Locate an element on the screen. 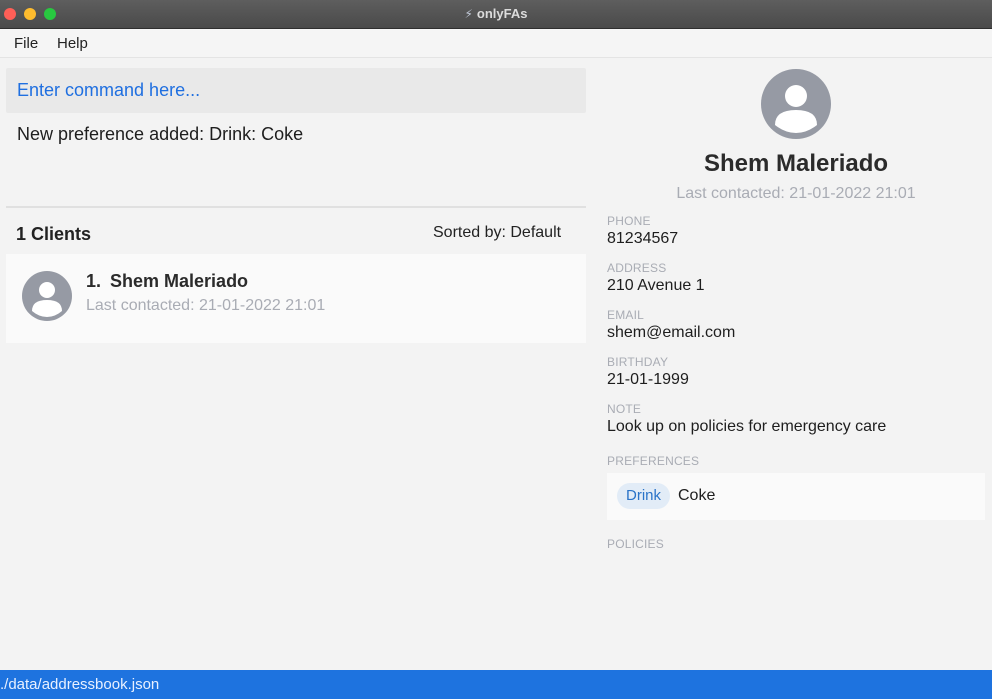  command-input is located at coordinates (296, 90).